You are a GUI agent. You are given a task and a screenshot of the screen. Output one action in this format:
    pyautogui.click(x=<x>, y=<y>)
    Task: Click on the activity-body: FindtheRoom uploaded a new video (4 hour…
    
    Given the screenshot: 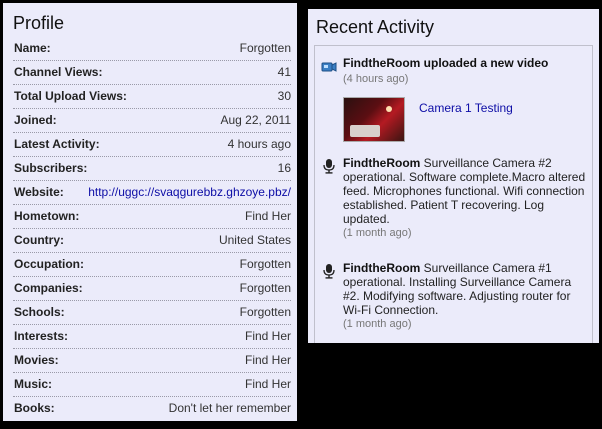 What is the action you would take?
    pyautogui.click(x=464, y=71)
    